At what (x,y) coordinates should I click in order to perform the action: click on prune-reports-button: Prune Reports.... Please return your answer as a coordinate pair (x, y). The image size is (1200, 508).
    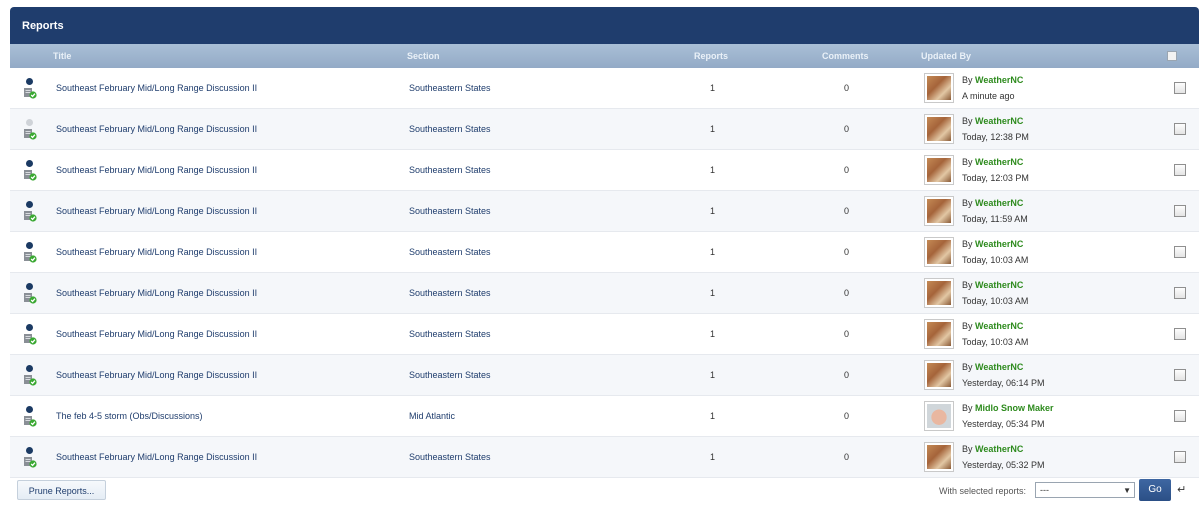
    Looking at the image, I should click on (61, 490).